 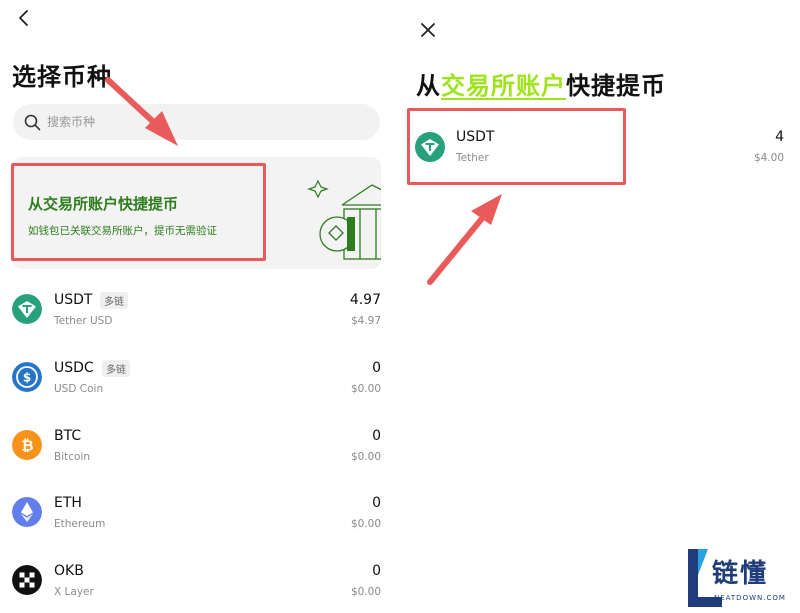 I want to click on coin-name: Tether, so click(x=472, y=158).